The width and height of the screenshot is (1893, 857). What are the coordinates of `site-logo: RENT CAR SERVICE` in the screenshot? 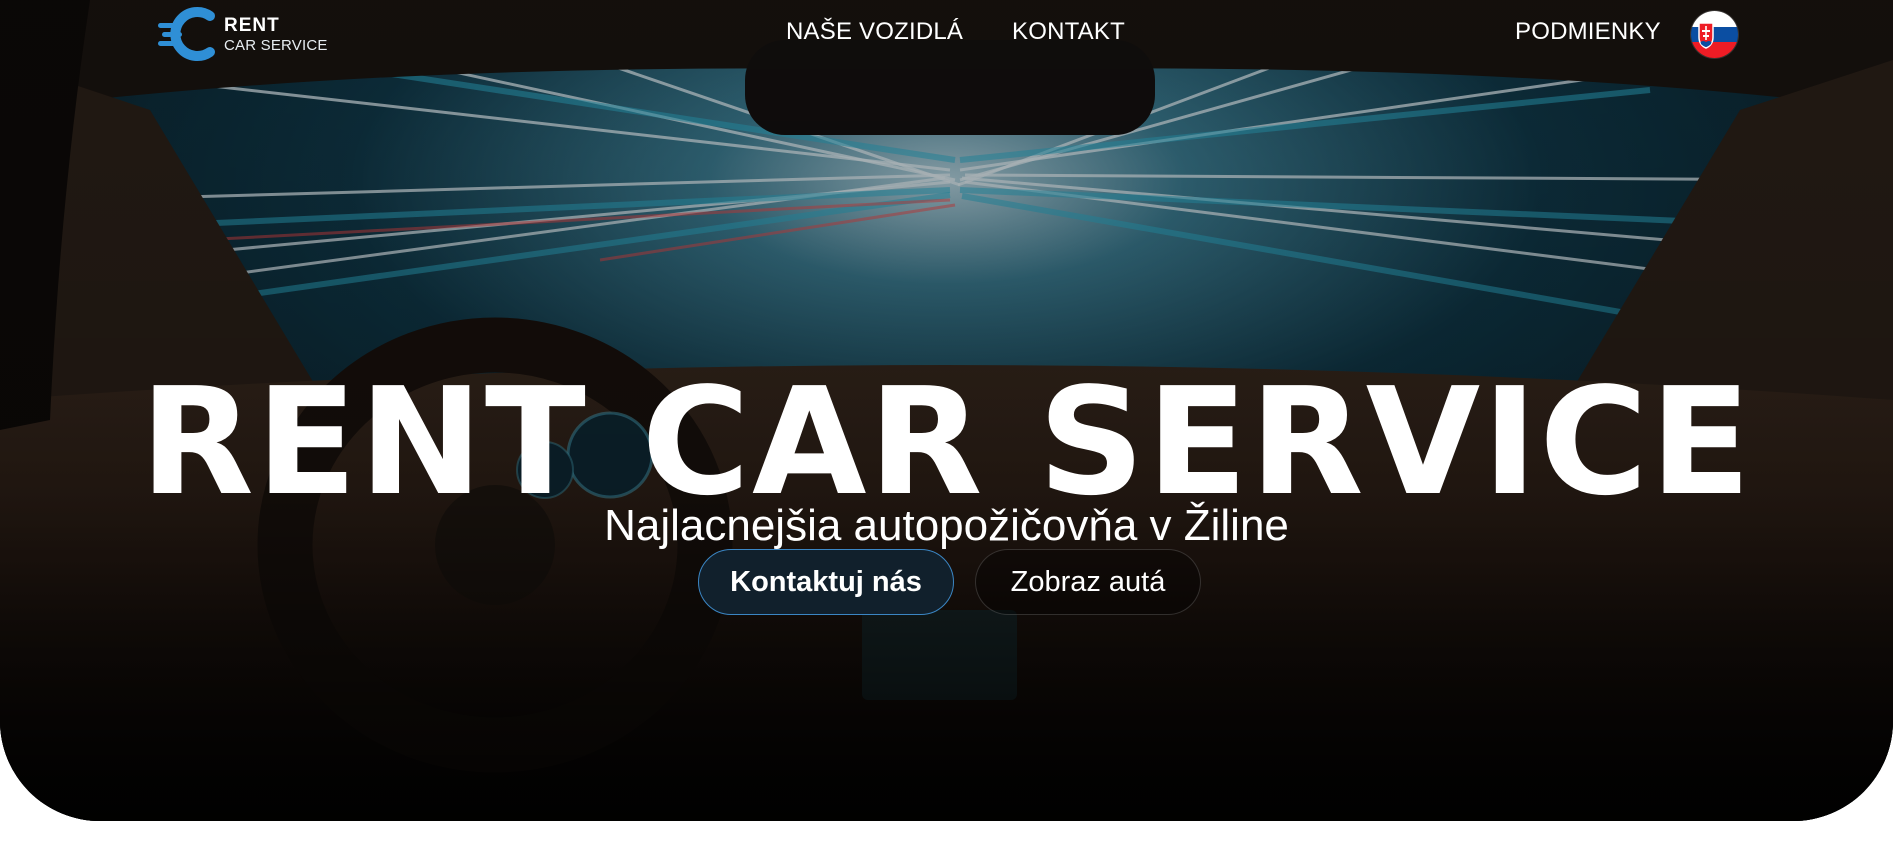 It's located at (243, 34).